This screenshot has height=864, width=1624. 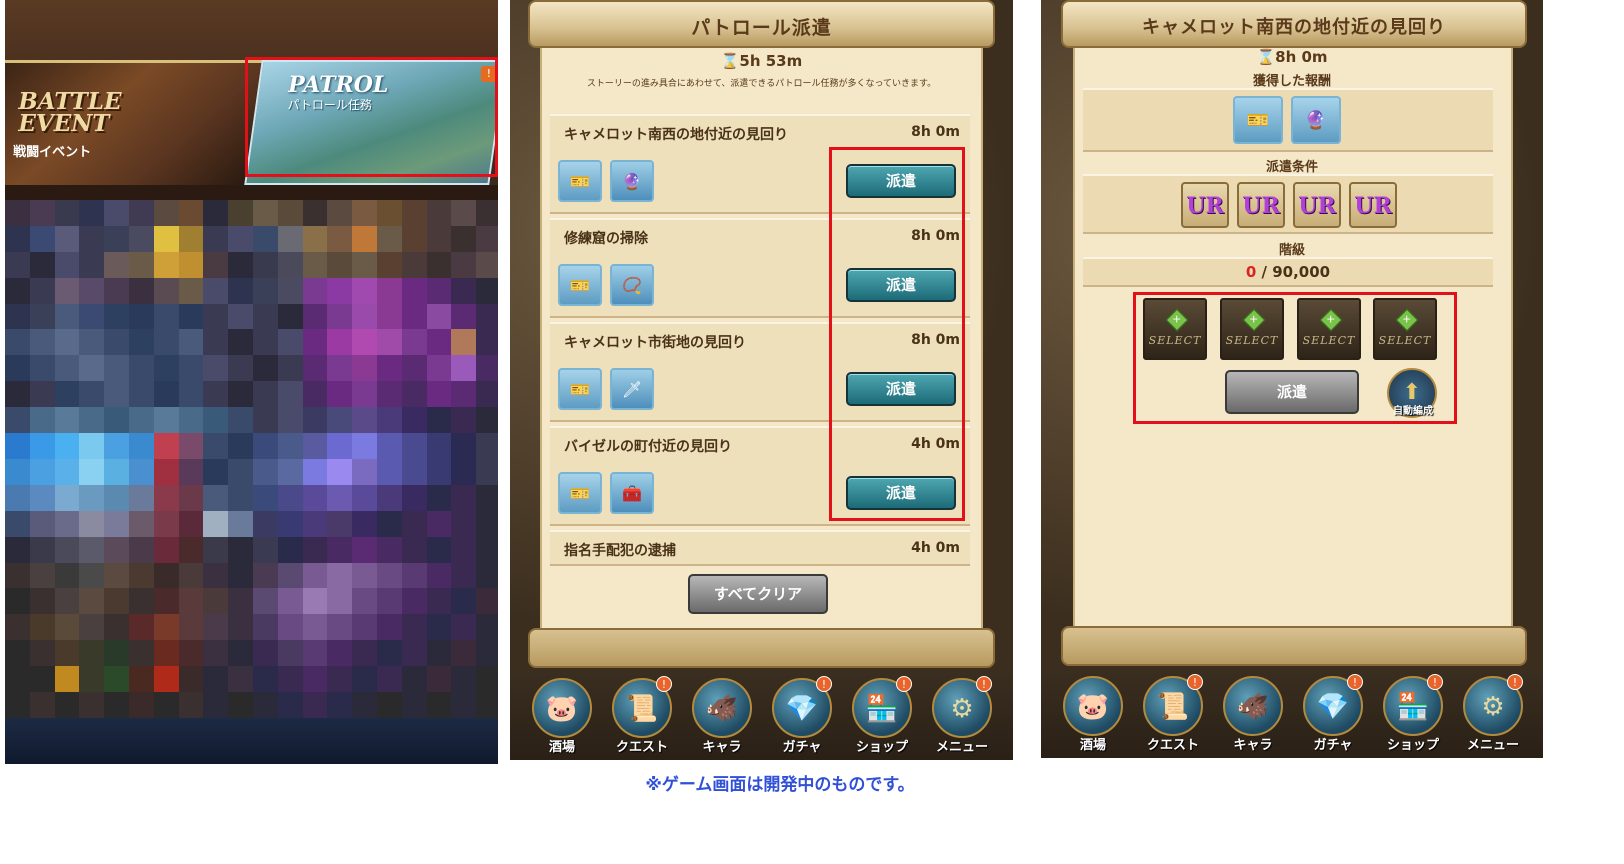 I want to click on conditions-label: 派遣条件, so click(x=1291, y=167).